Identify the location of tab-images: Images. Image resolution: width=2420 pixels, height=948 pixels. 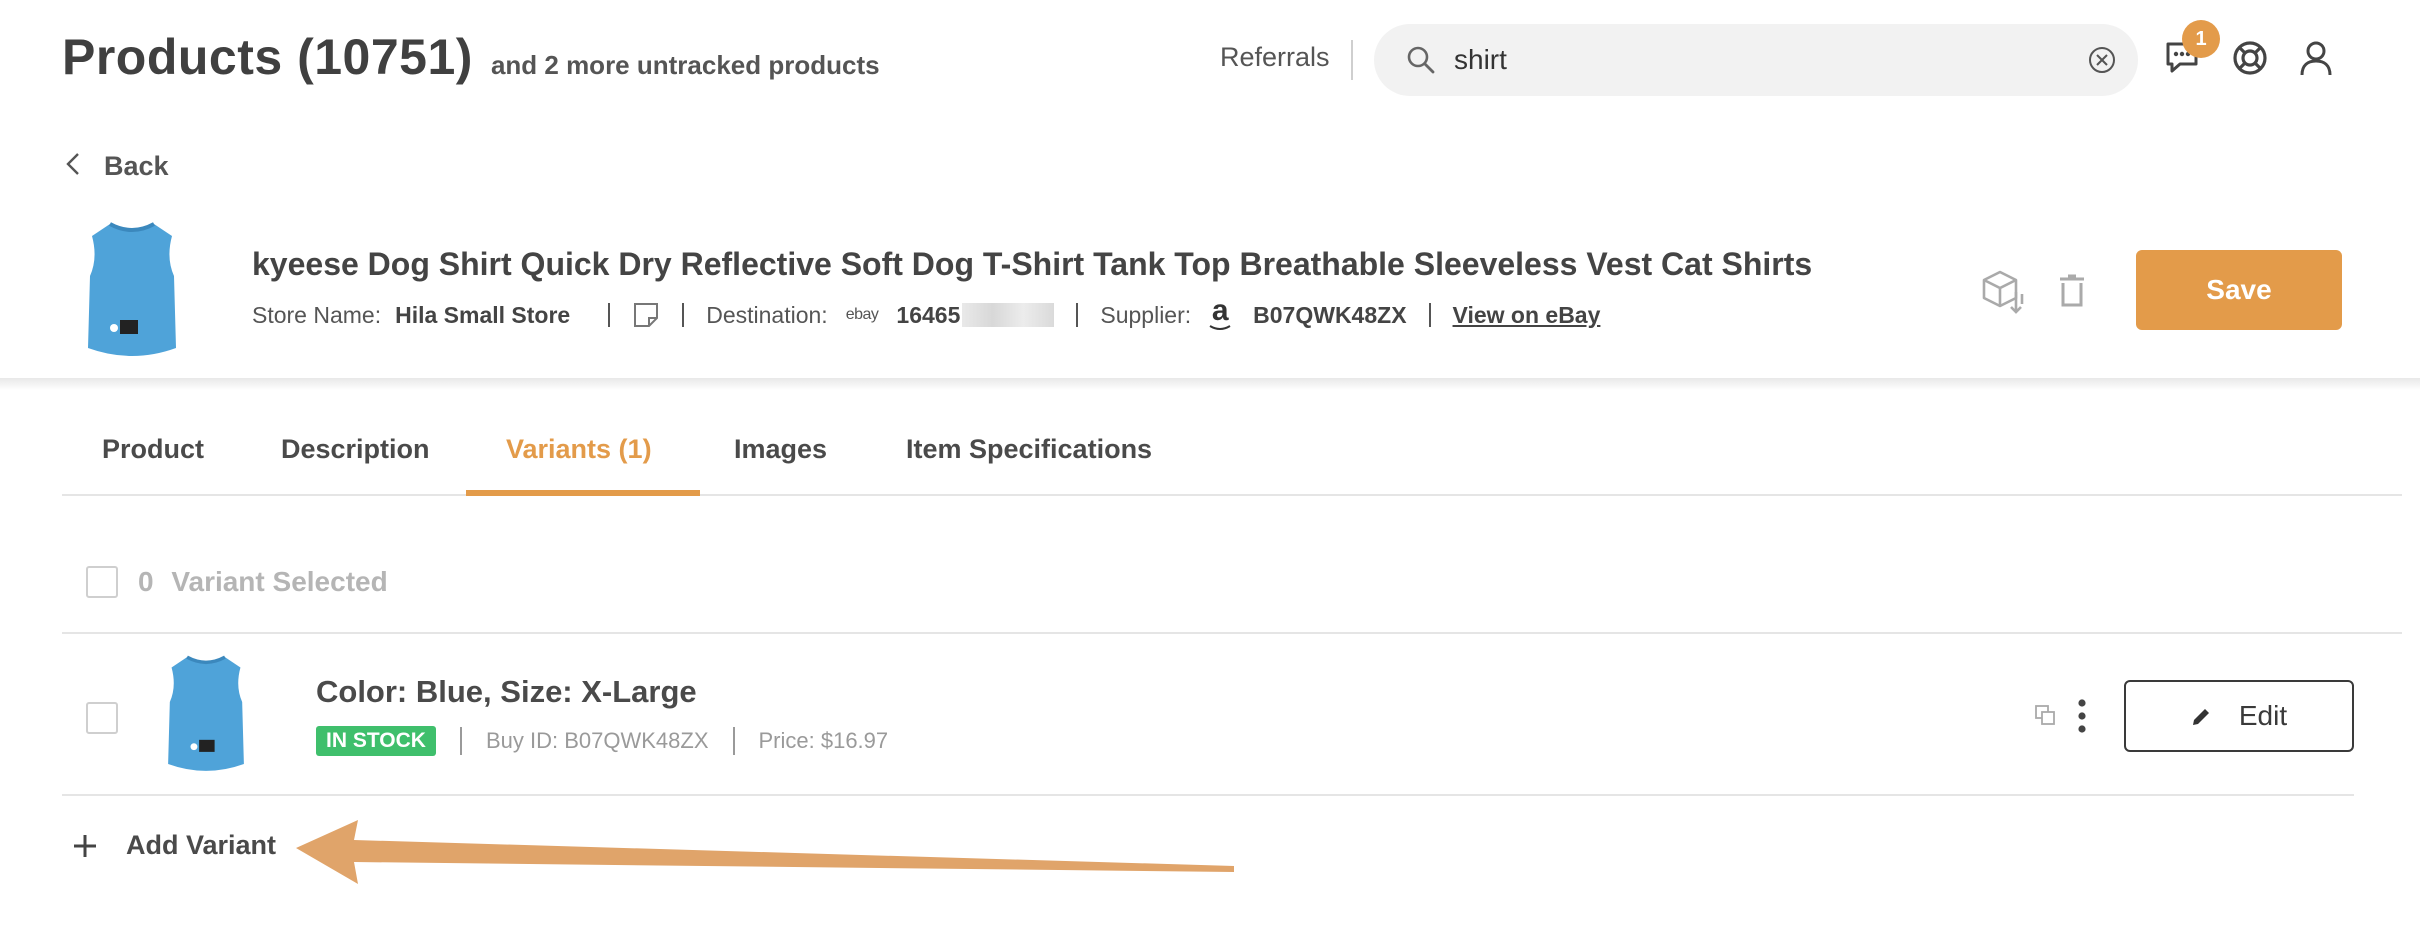
(780, 449).